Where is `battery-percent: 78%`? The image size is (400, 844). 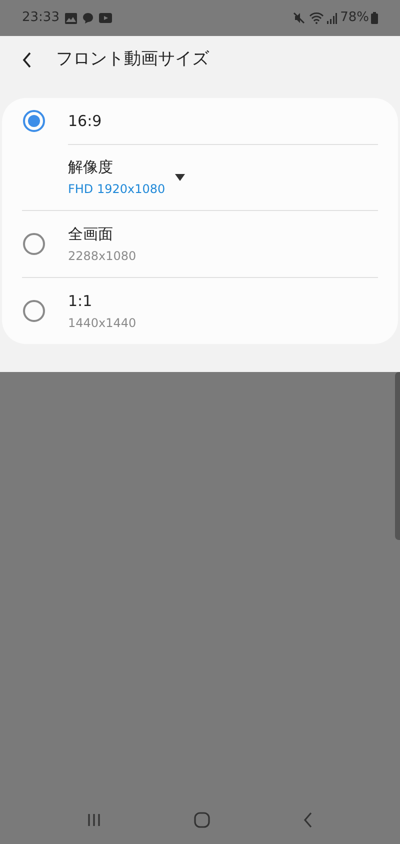
battery-percent: 78% is located at coordinates (354, 18).